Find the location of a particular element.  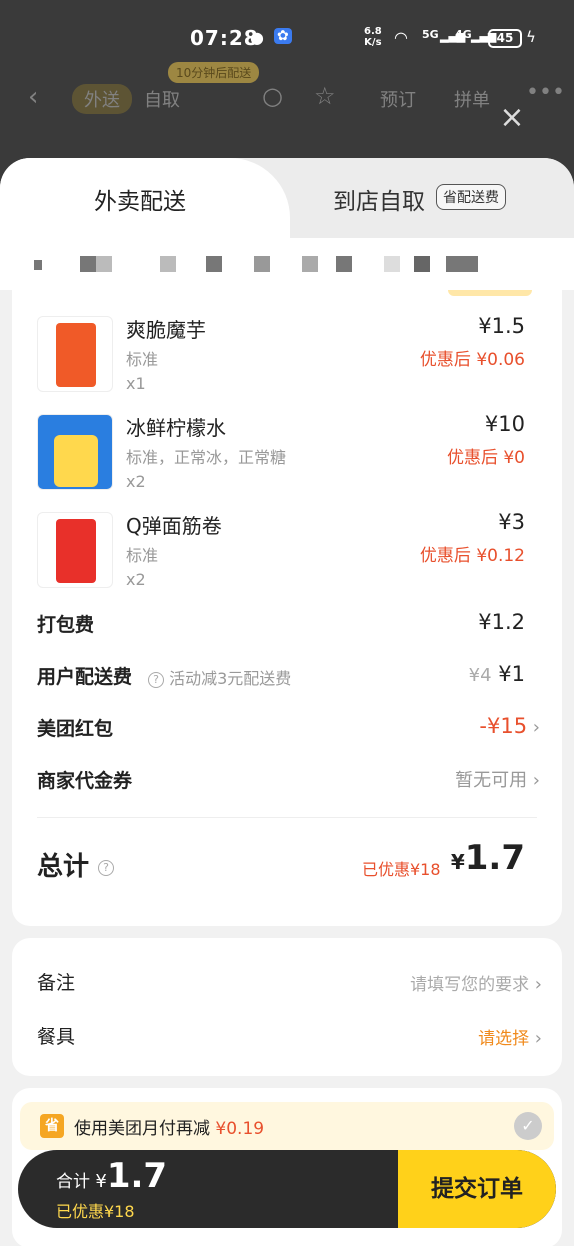

total-saved: 已优惠¥18 is located at coordinates (401, 869).